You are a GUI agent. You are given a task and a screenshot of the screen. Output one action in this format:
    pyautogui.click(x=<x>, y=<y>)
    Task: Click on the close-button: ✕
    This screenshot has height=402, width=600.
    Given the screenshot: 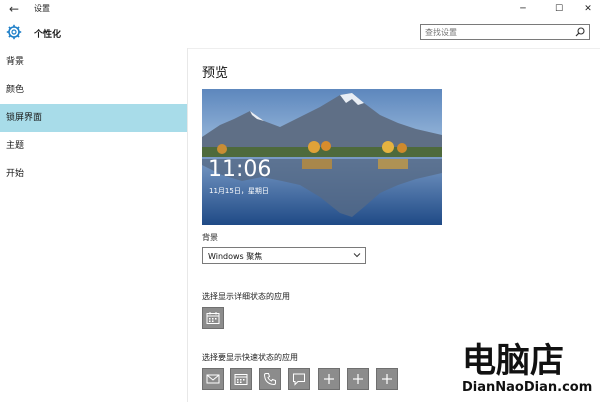 What is the action you would take?
    pyautogui.click(x=588, y=9)
    